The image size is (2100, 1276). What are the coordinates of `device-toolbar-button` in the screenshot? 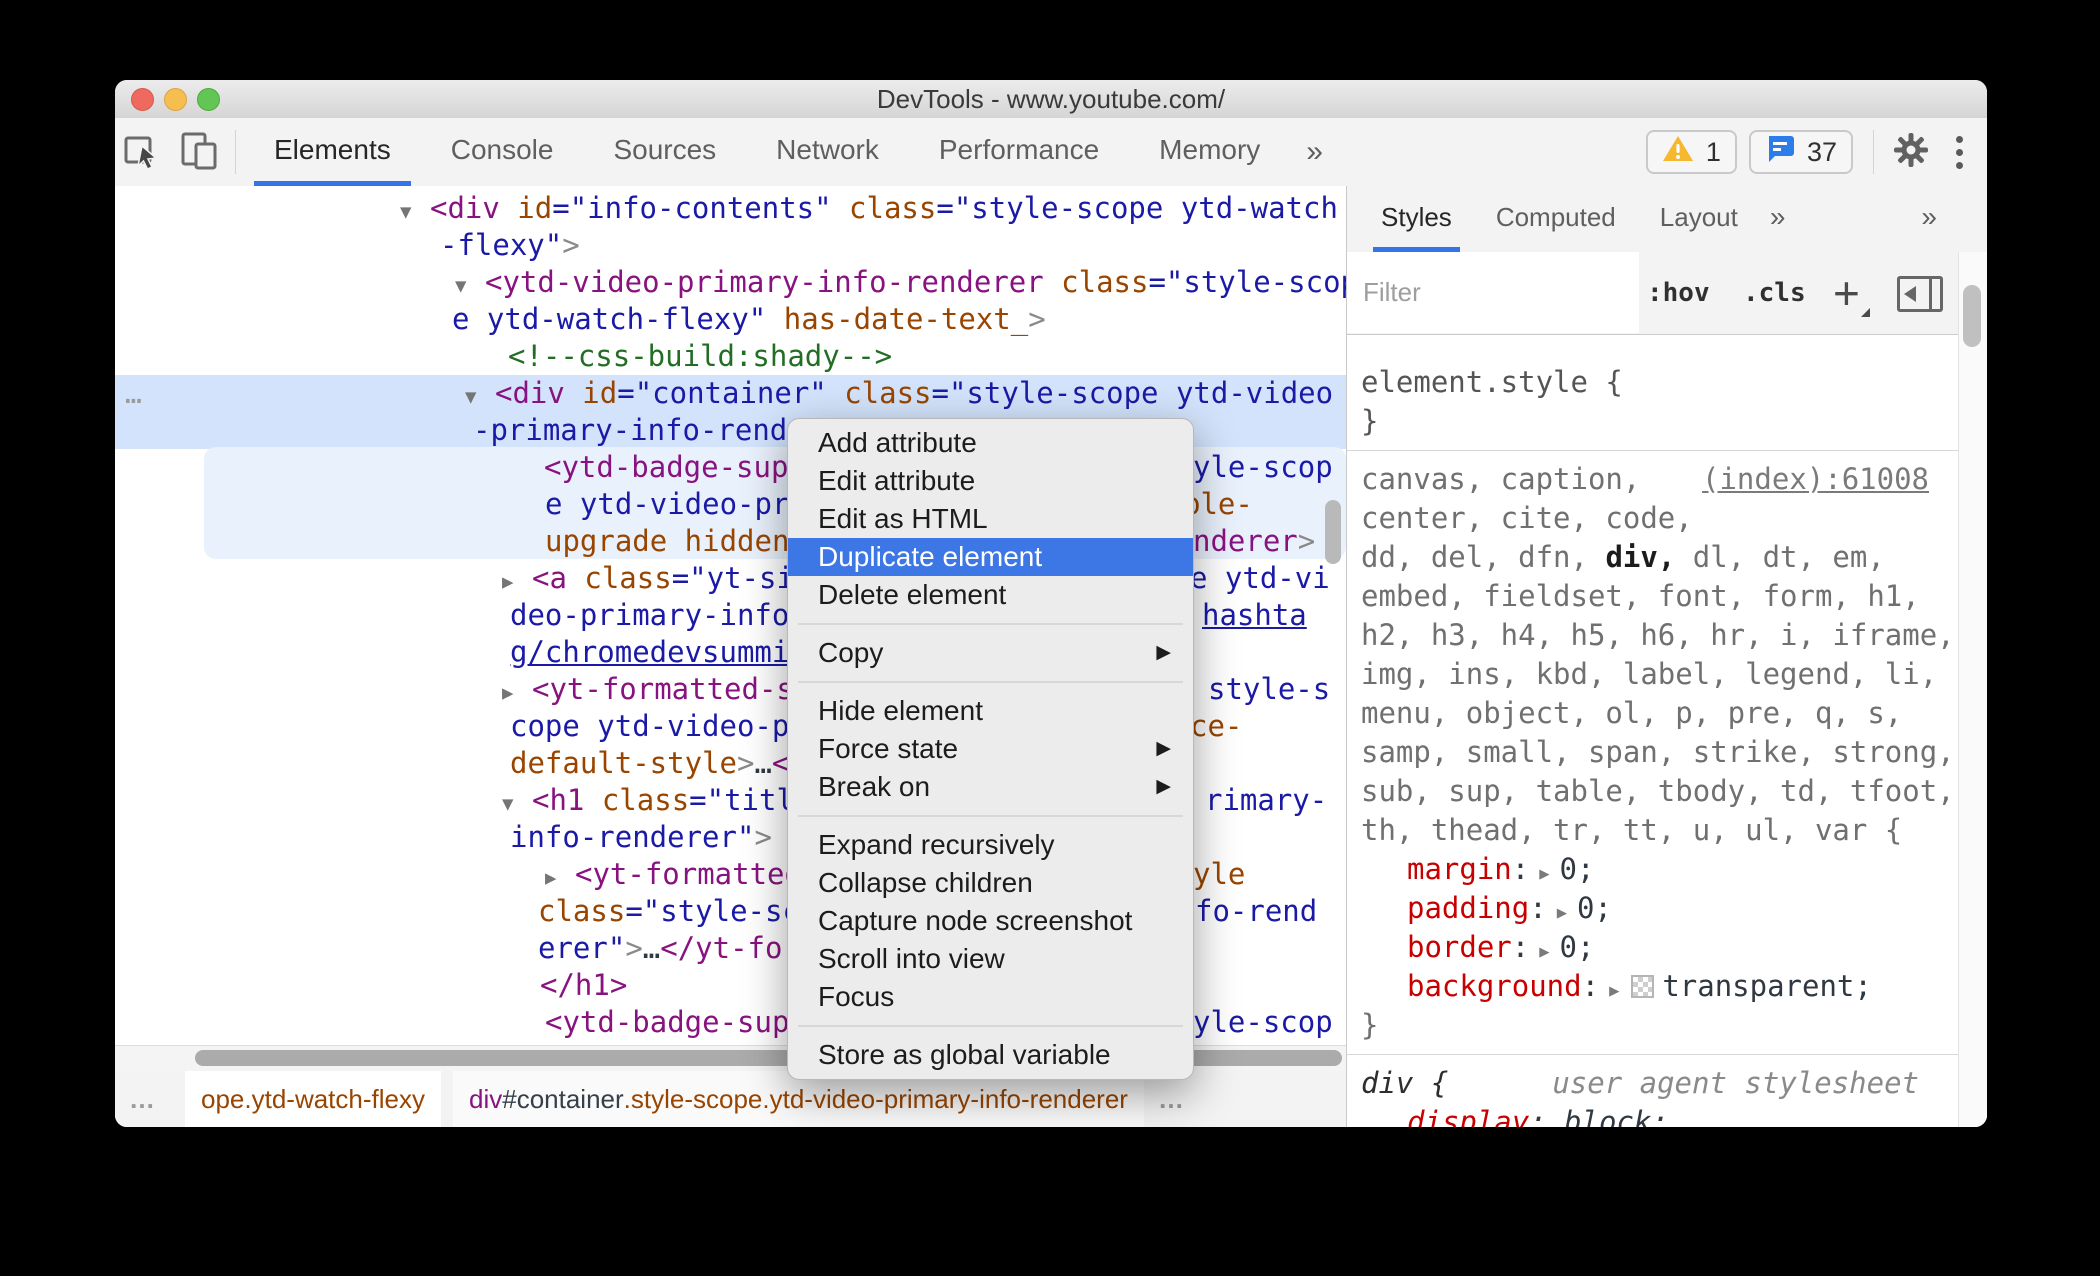 It's located at (199, 152).